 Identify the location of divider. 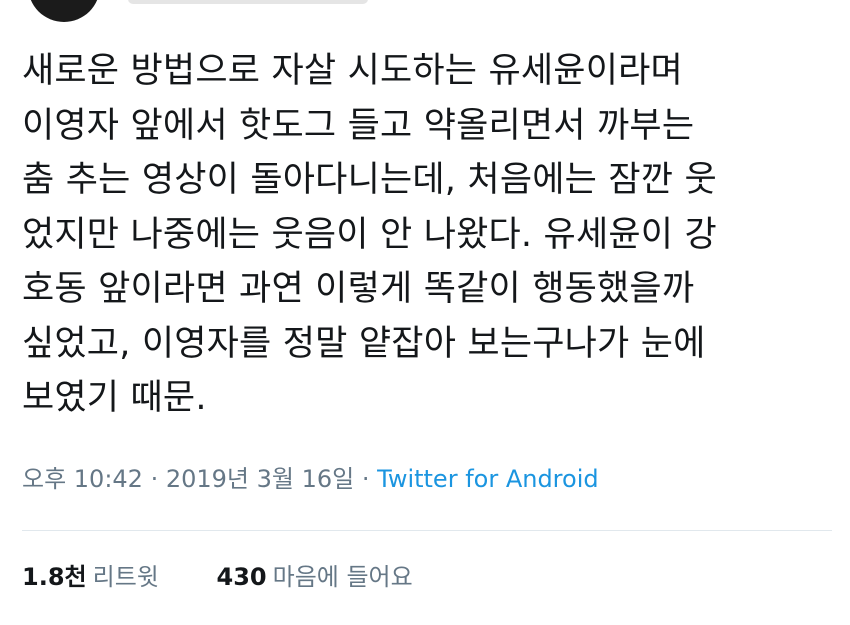
(427, 530).